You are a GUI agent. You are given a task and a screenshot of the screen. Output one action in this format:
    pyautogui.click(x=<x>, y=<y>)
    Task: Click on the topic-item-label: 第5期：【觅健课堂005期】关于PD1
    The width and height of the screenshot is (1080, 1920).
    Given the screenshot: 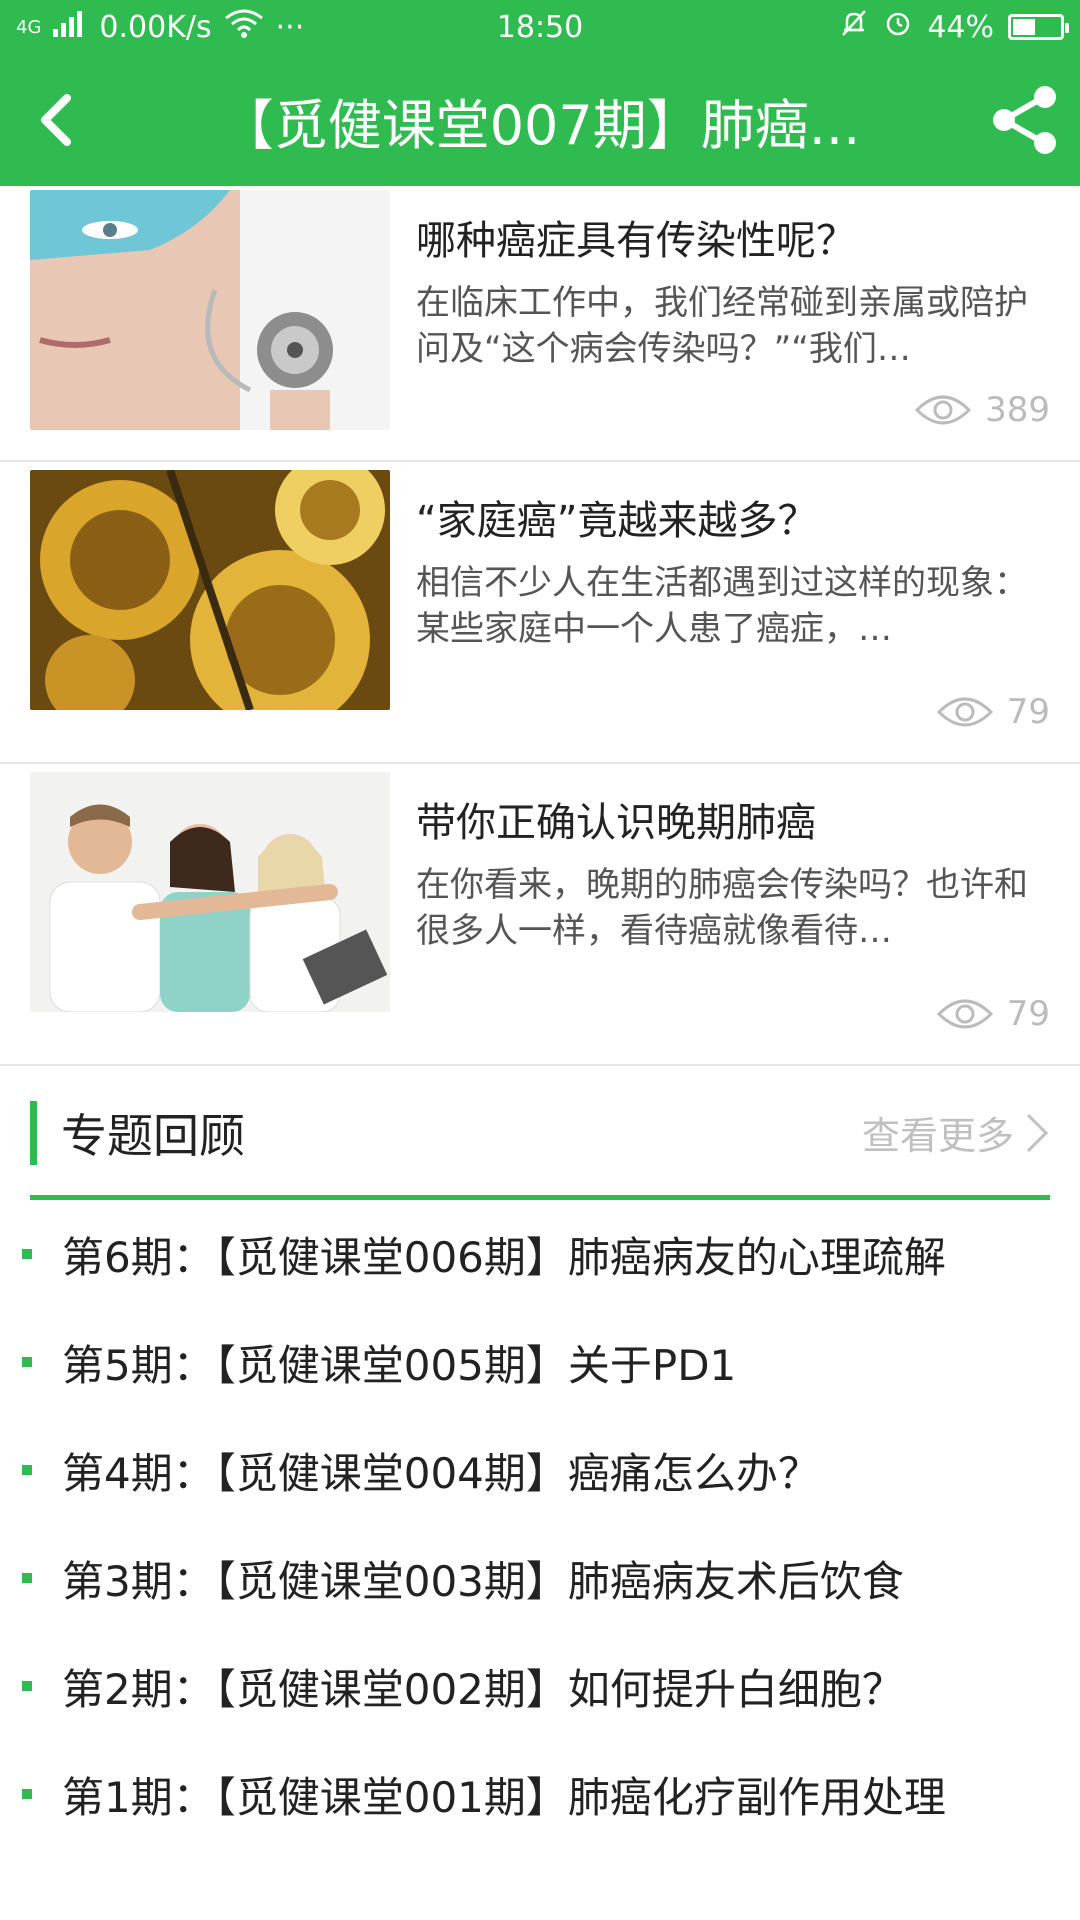 What is the action you would take?
    pyautogui.click(x=399, y=1365)
    